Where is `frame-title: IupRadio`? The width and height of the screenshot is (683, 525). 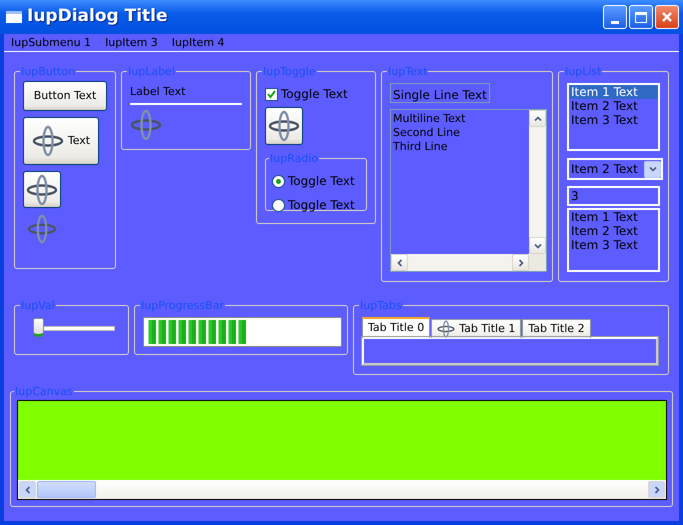 frame-title: IupRadio is located at coordinates (294, 158).